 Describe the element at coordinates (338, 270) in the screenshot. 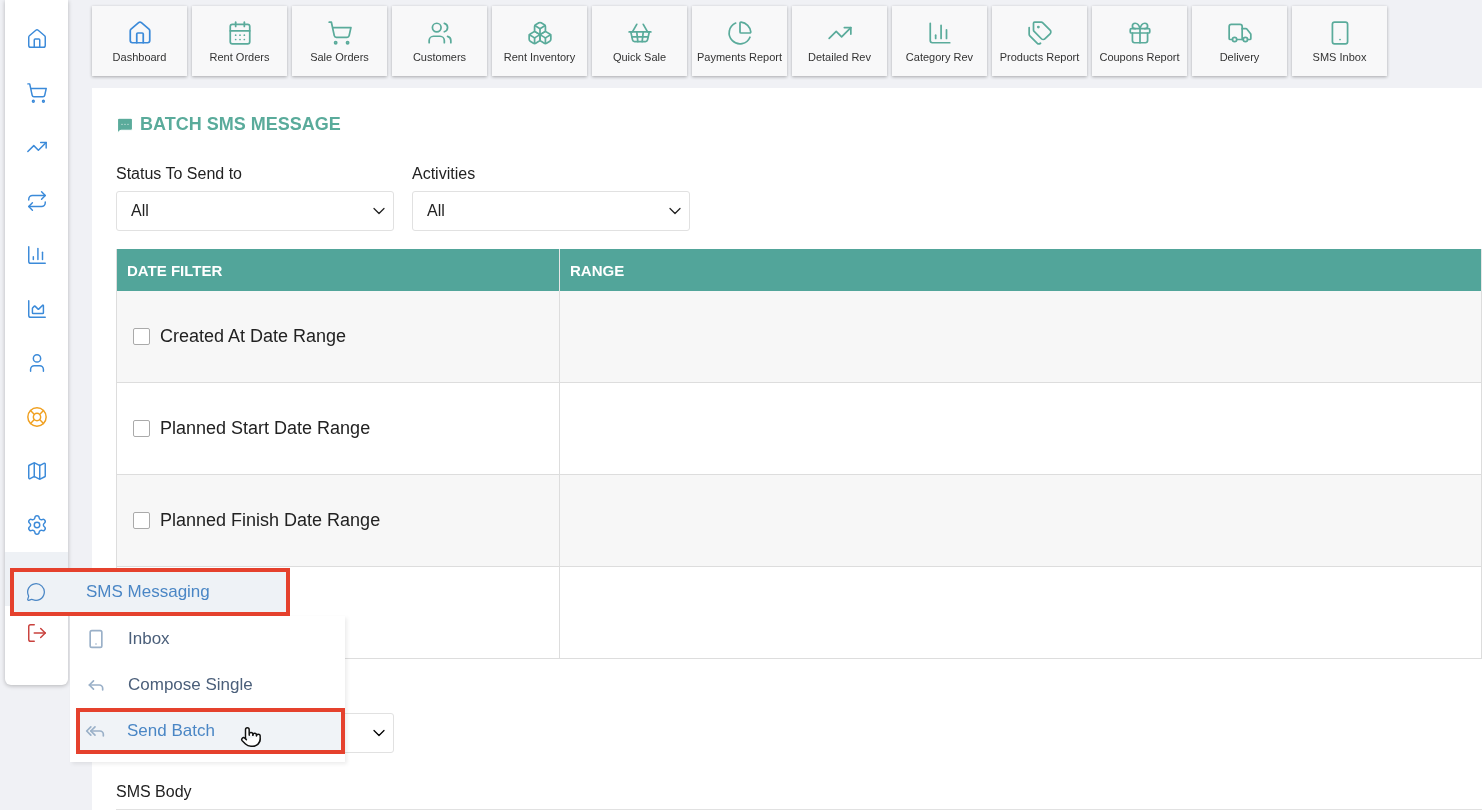

I see `column-header: DATE FILTER` at that location.